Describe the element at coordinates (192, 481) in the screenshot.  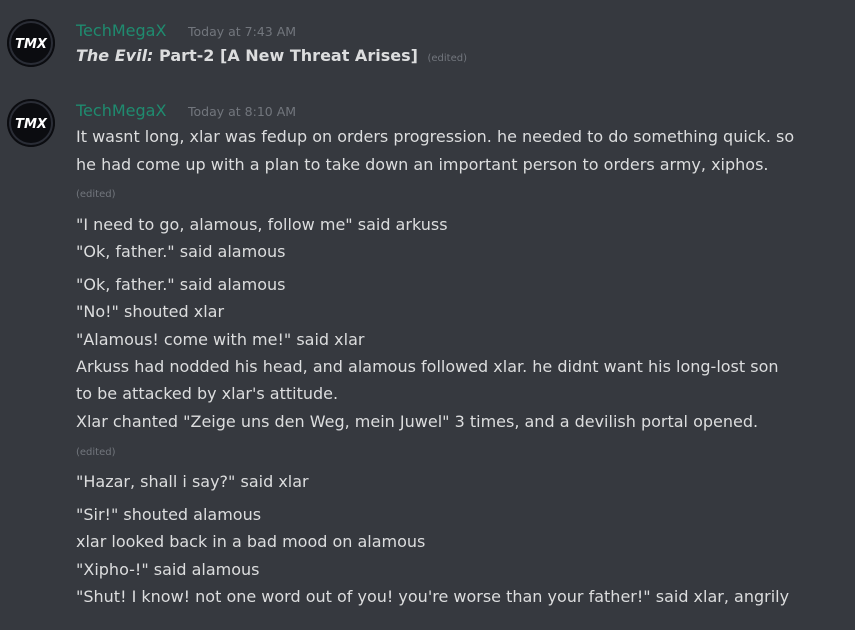
I see `message-line: "Hazar, shall i say?" said xlar` at that location.